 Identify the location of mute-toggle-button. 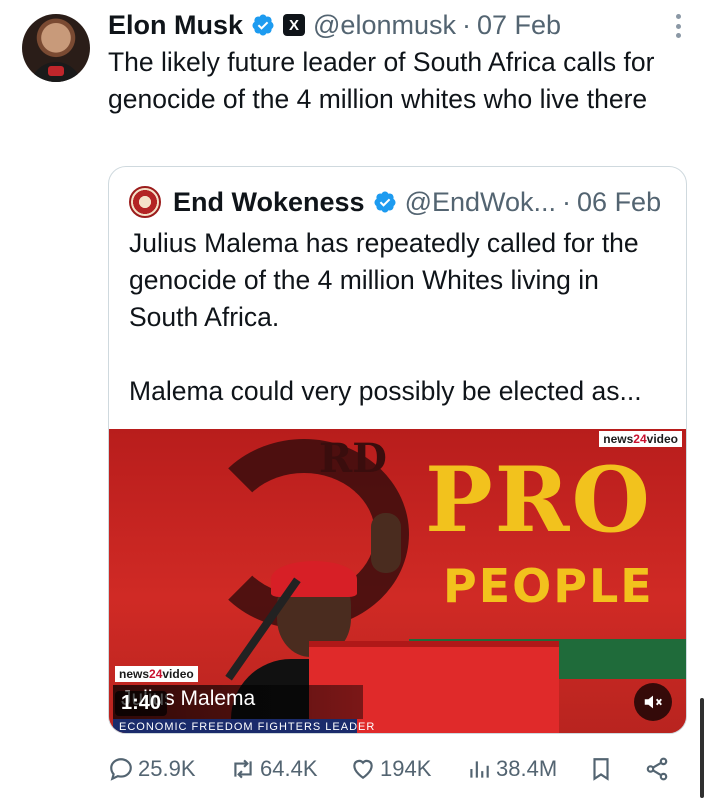
(653, 702).